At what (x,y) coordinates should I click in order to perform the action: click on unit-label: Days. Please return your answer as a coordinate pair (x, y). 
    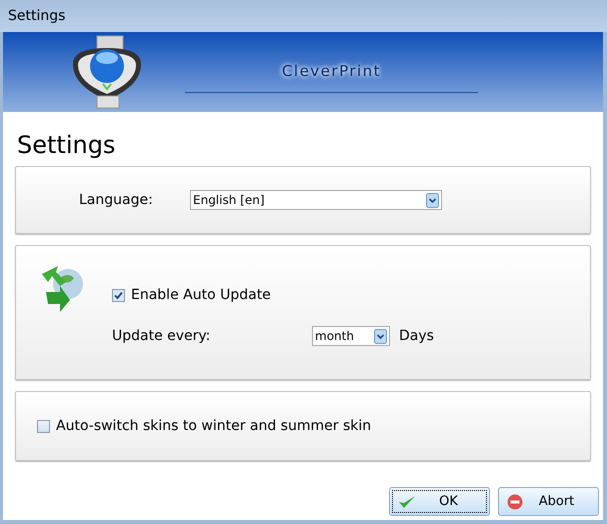
    Looking at the image, I should click on (416, 336).